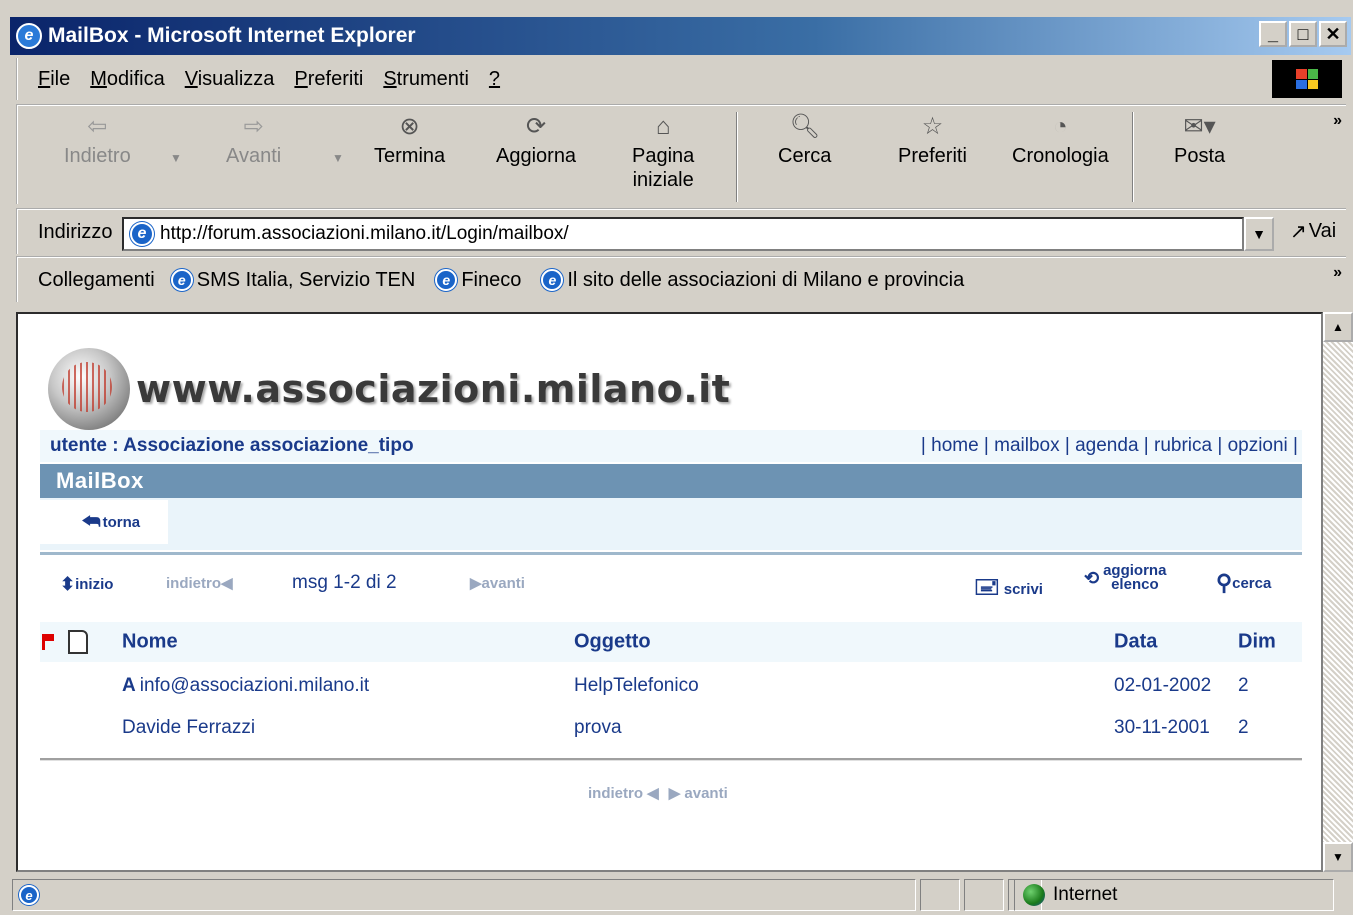  I want to click on favorites-button: ☆ Preferiti, so click(932, 139).